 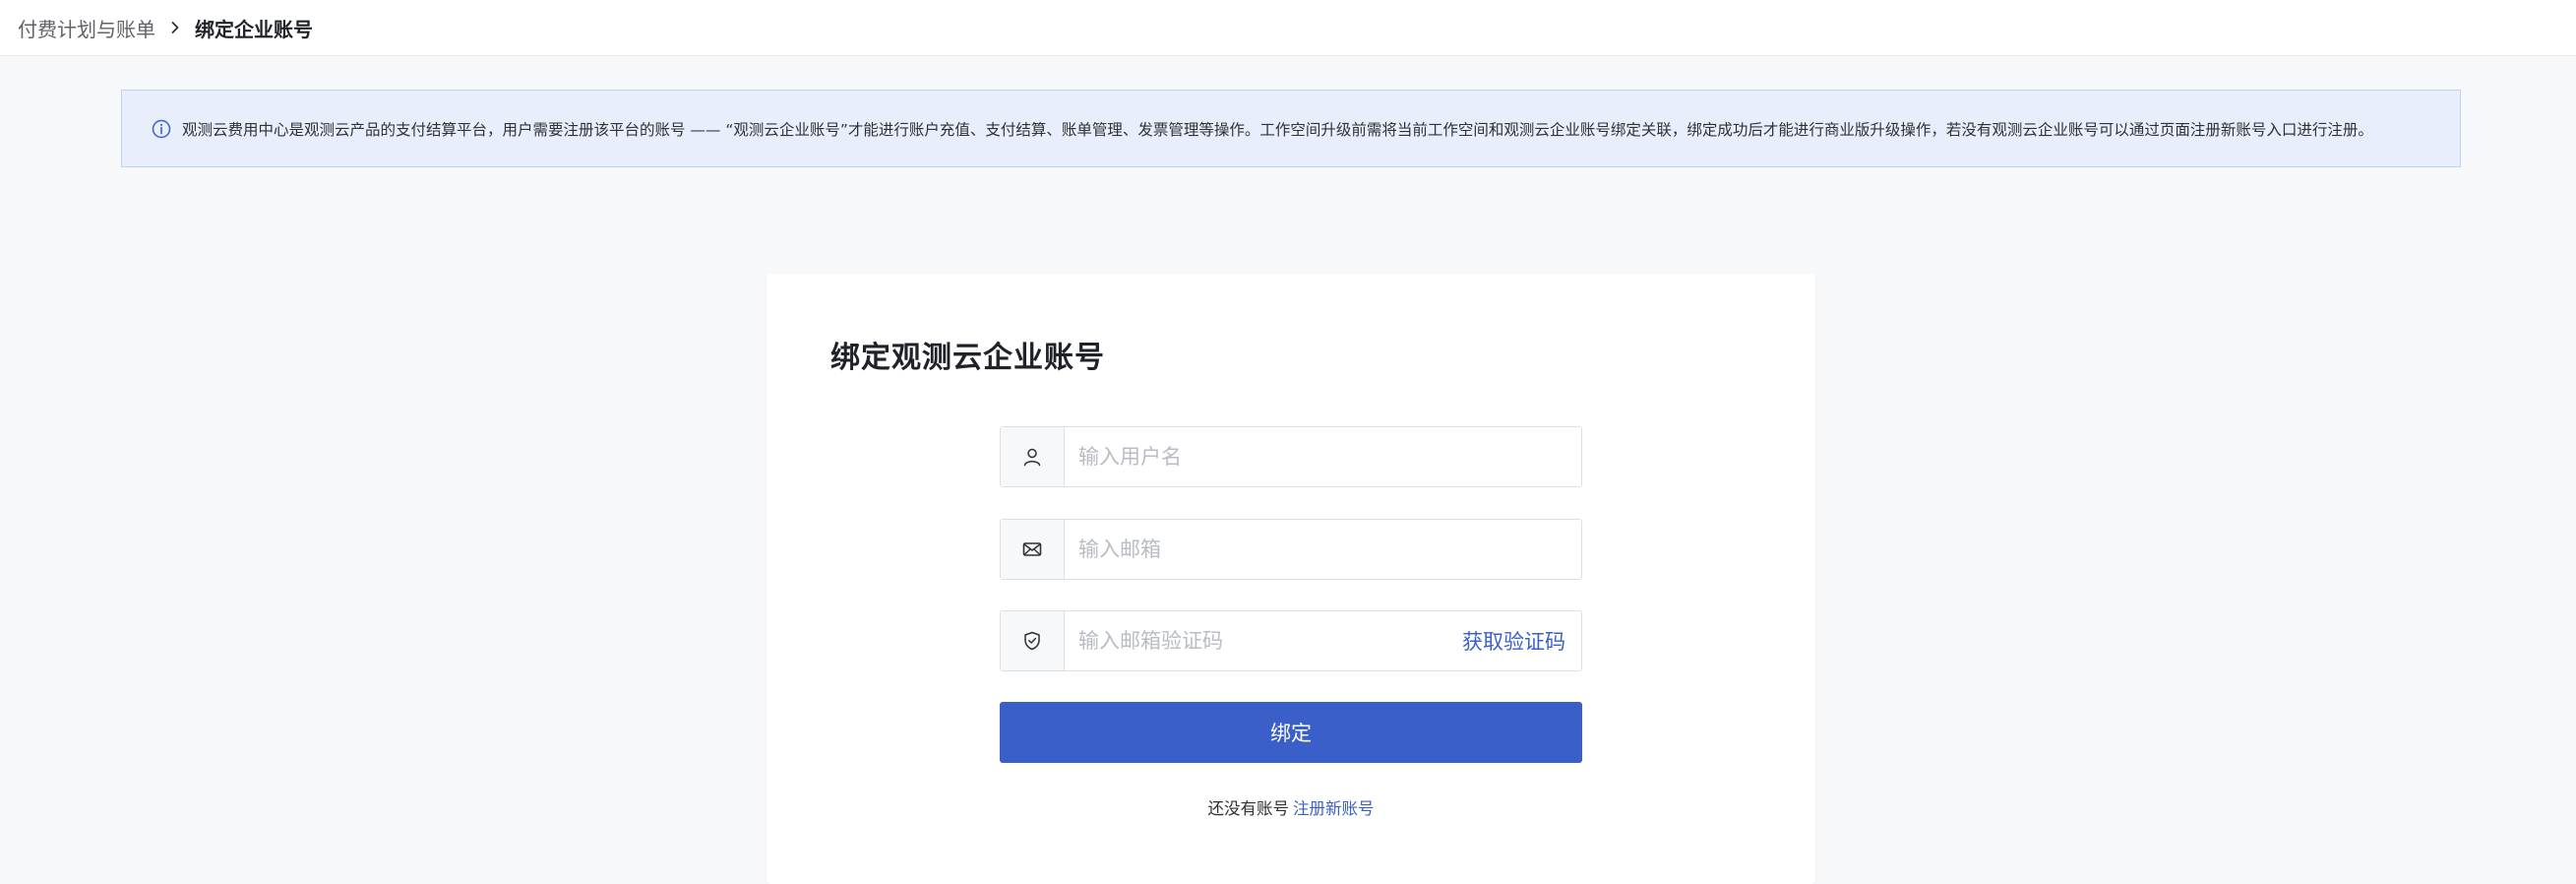 I want to click on breadcrumb-current: 绑定企业账号, so click(x=254, y=29).